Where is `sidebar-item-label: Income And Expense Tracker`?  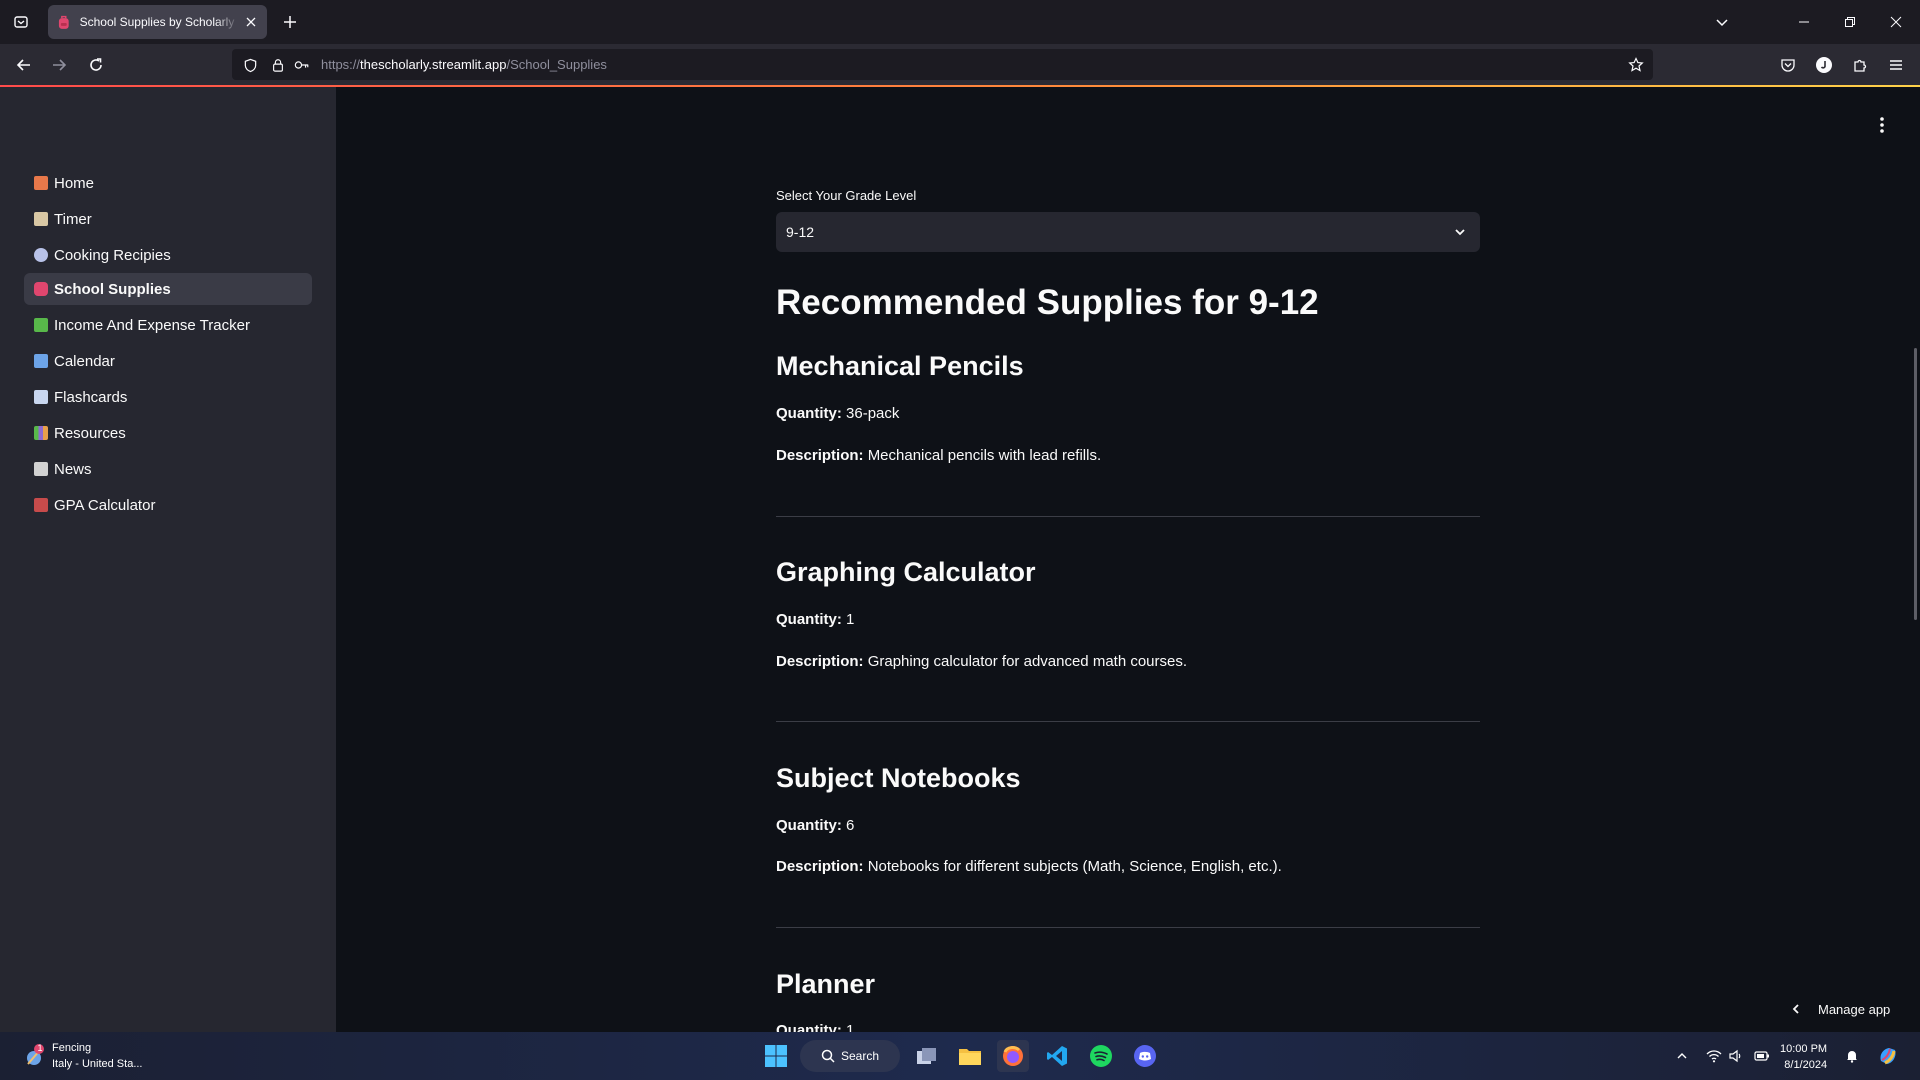
sidebar-item-label: Income And Expense Tracker is located at coordinates (152, 325).